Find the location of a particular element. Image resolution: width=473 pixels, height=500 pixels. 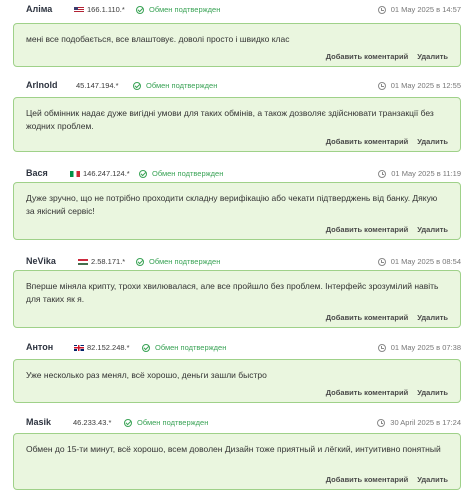

review-date: 01 May 2025 в 08:54 is located at coordinates (419, 261).